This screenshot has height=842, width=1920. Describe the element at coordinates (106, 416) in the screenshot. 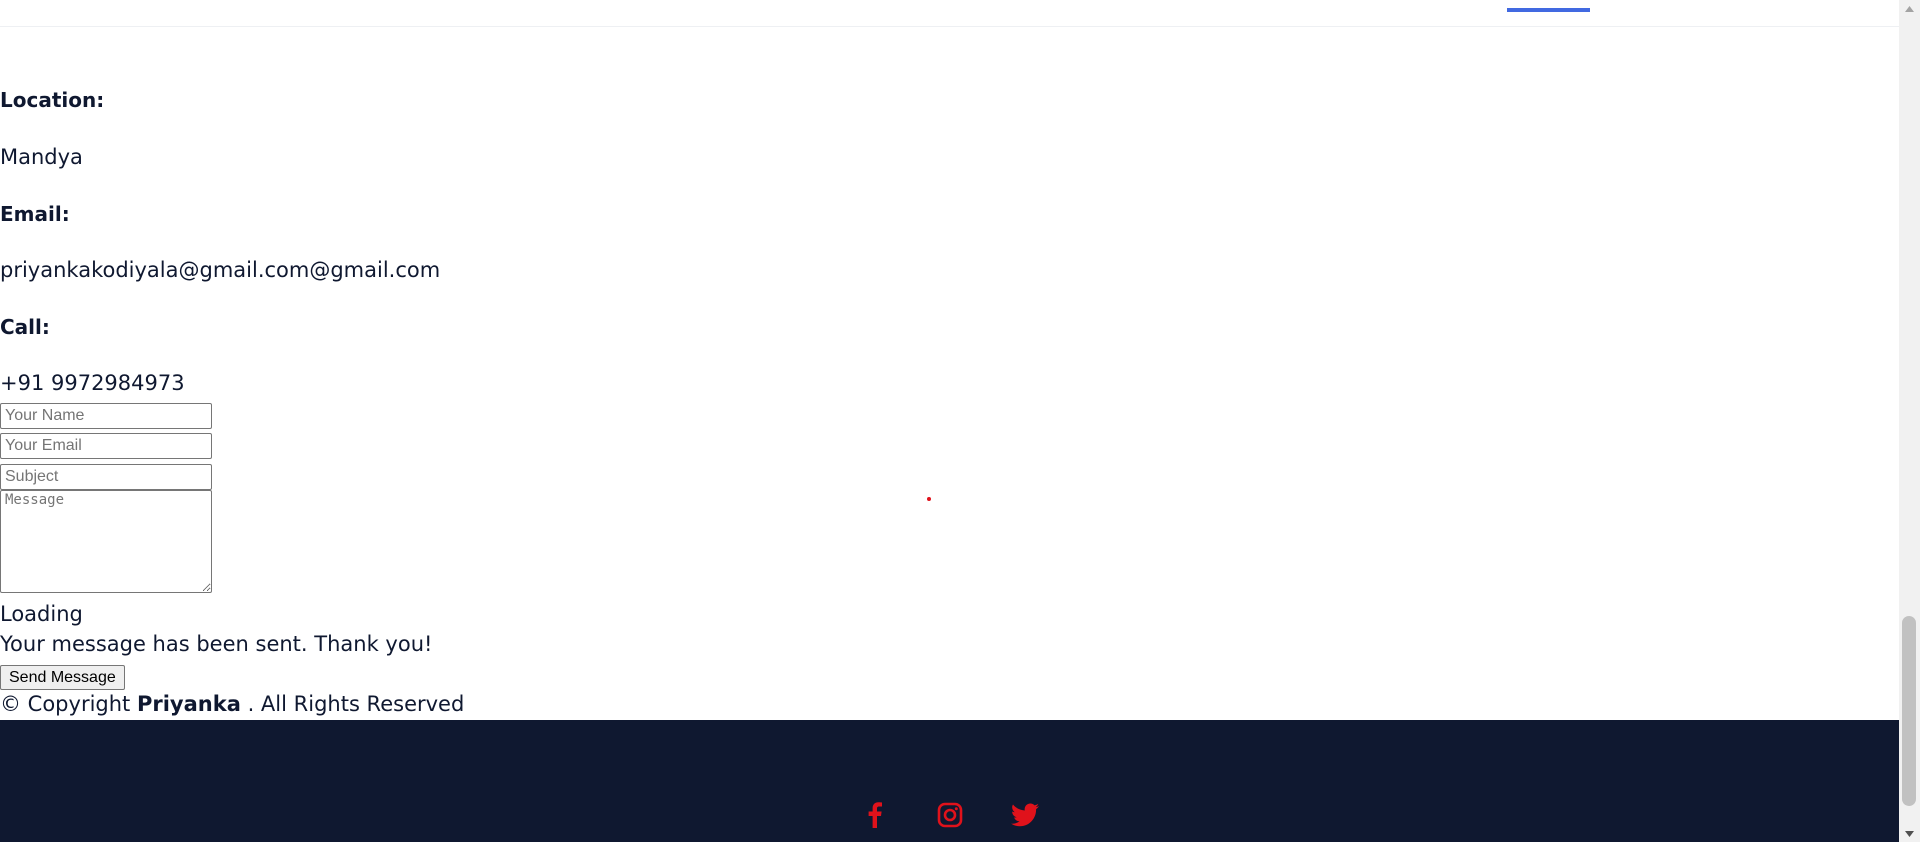

I see `name-input` at that location.